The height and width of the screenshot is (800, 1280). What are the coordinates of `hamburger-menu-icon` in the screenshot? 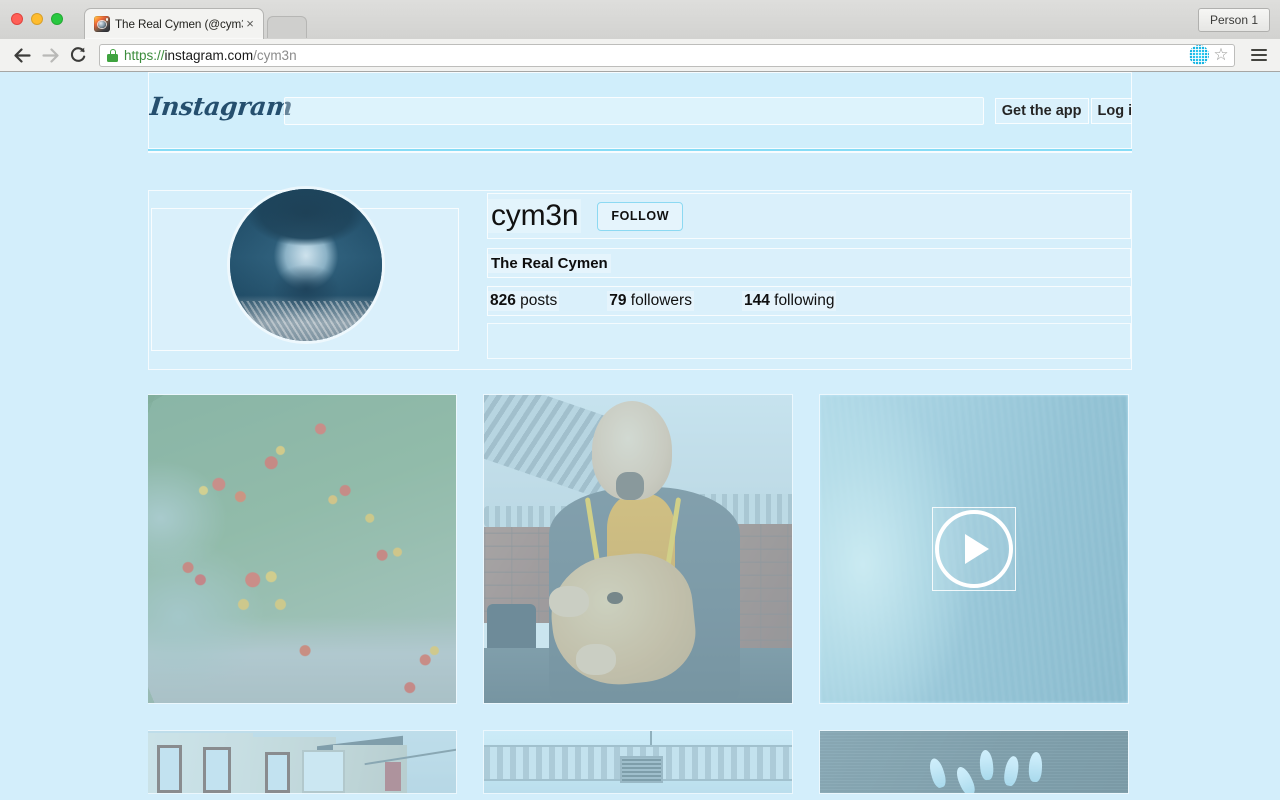 It's located at (1259, 55).